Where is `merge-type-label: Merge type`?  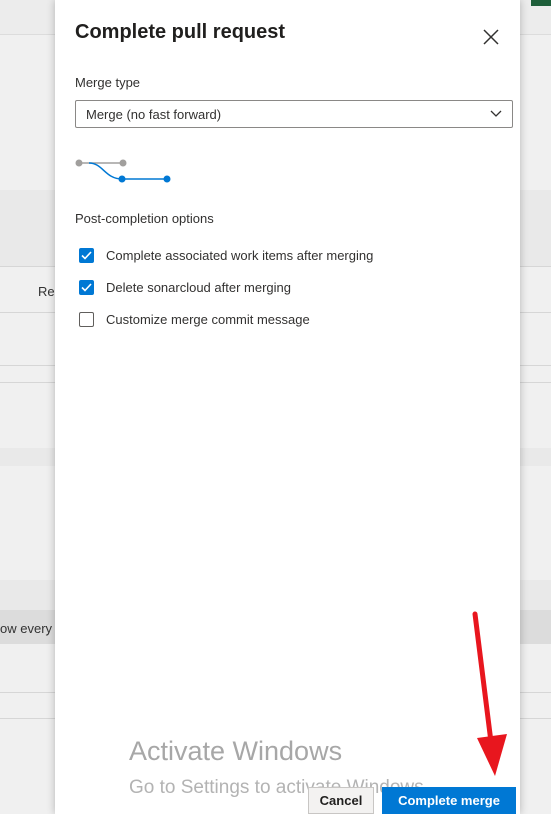 merge-type-label: Merge type is located at coordinates (108, 82).